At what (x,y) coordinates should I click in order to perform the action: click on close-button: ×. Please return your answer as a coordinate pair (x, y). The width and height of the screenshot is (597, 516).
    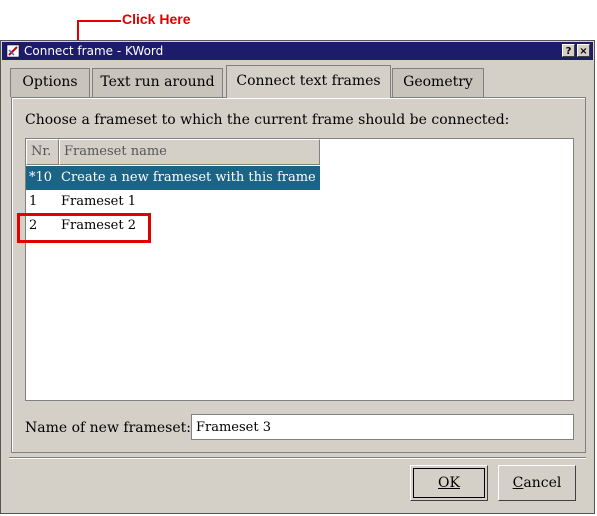
    Looking at the image, I should click on (583, 50).